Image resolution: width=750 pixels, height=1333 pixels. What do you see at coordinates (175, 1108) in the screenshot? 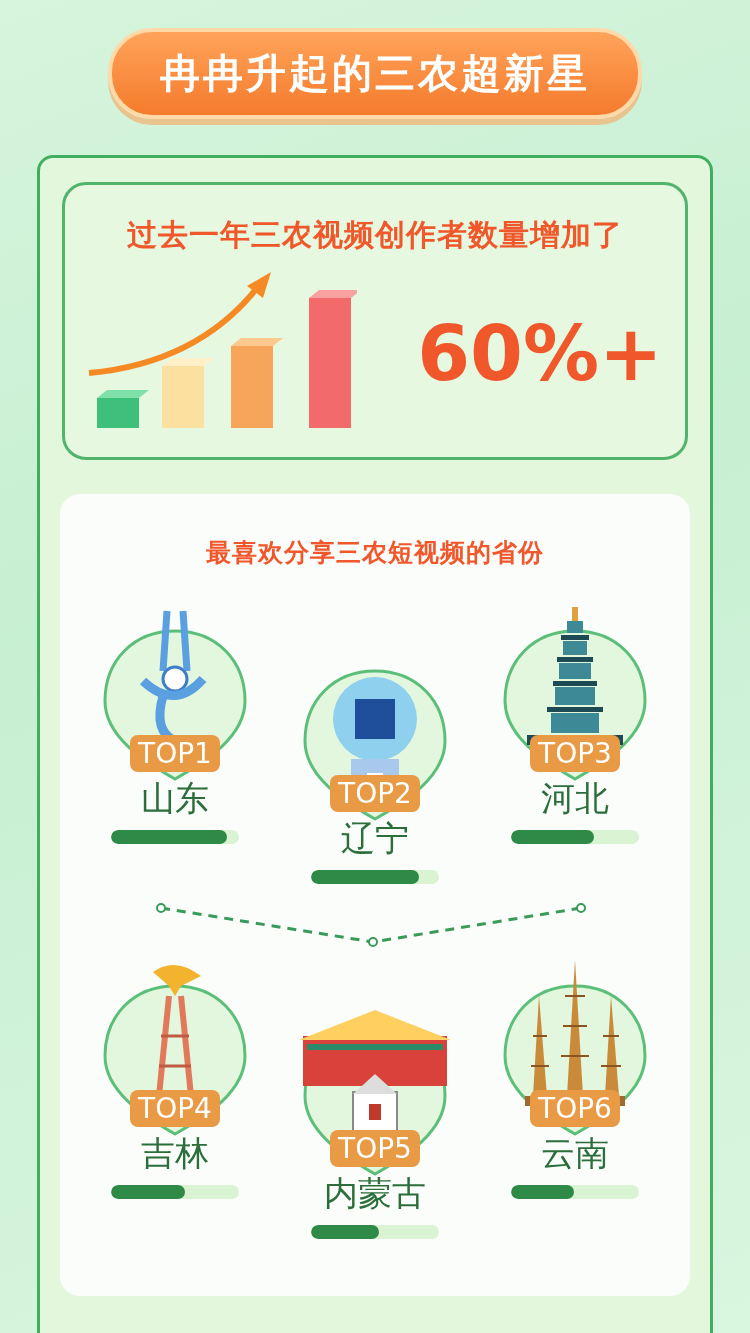
I see `rank-badge: TOP4` at bounding box center [175, 1108].